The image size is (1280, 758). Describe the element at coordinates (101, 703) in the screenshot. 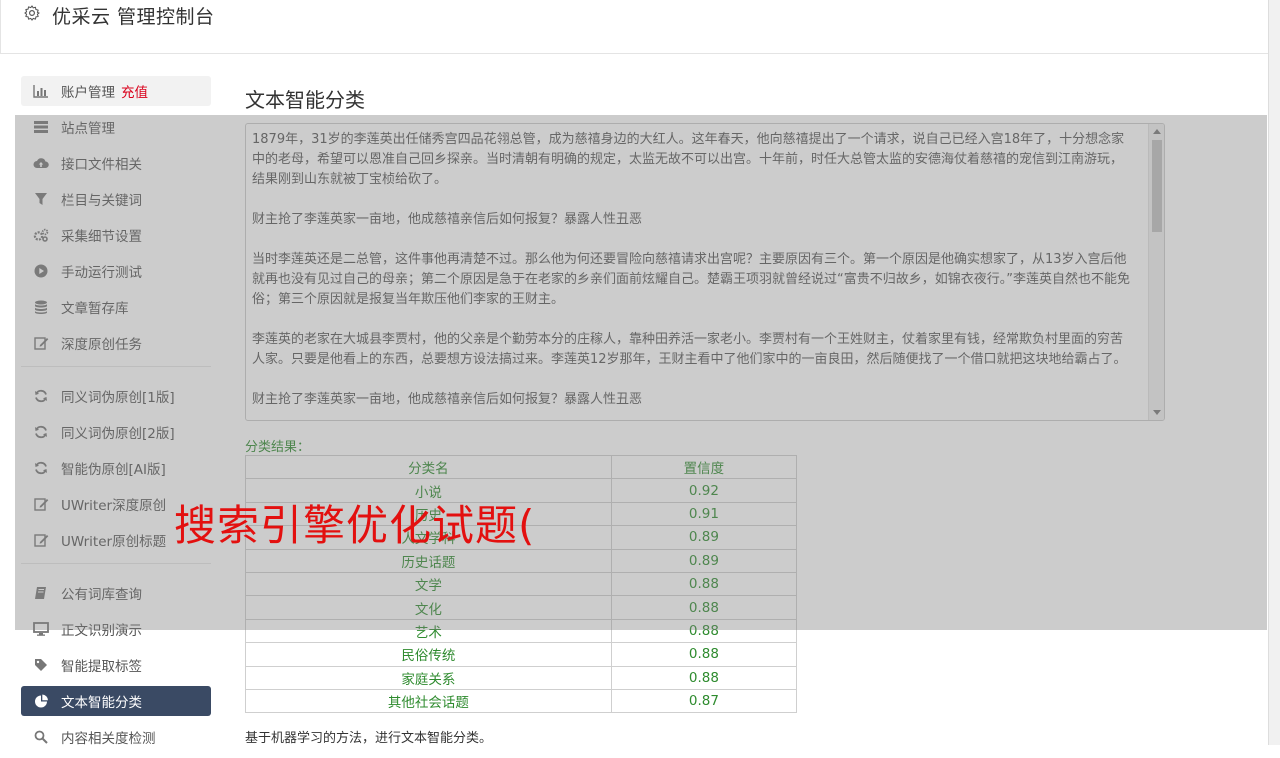

I see `sidebar-item-label: 文本智能分类` at that location.